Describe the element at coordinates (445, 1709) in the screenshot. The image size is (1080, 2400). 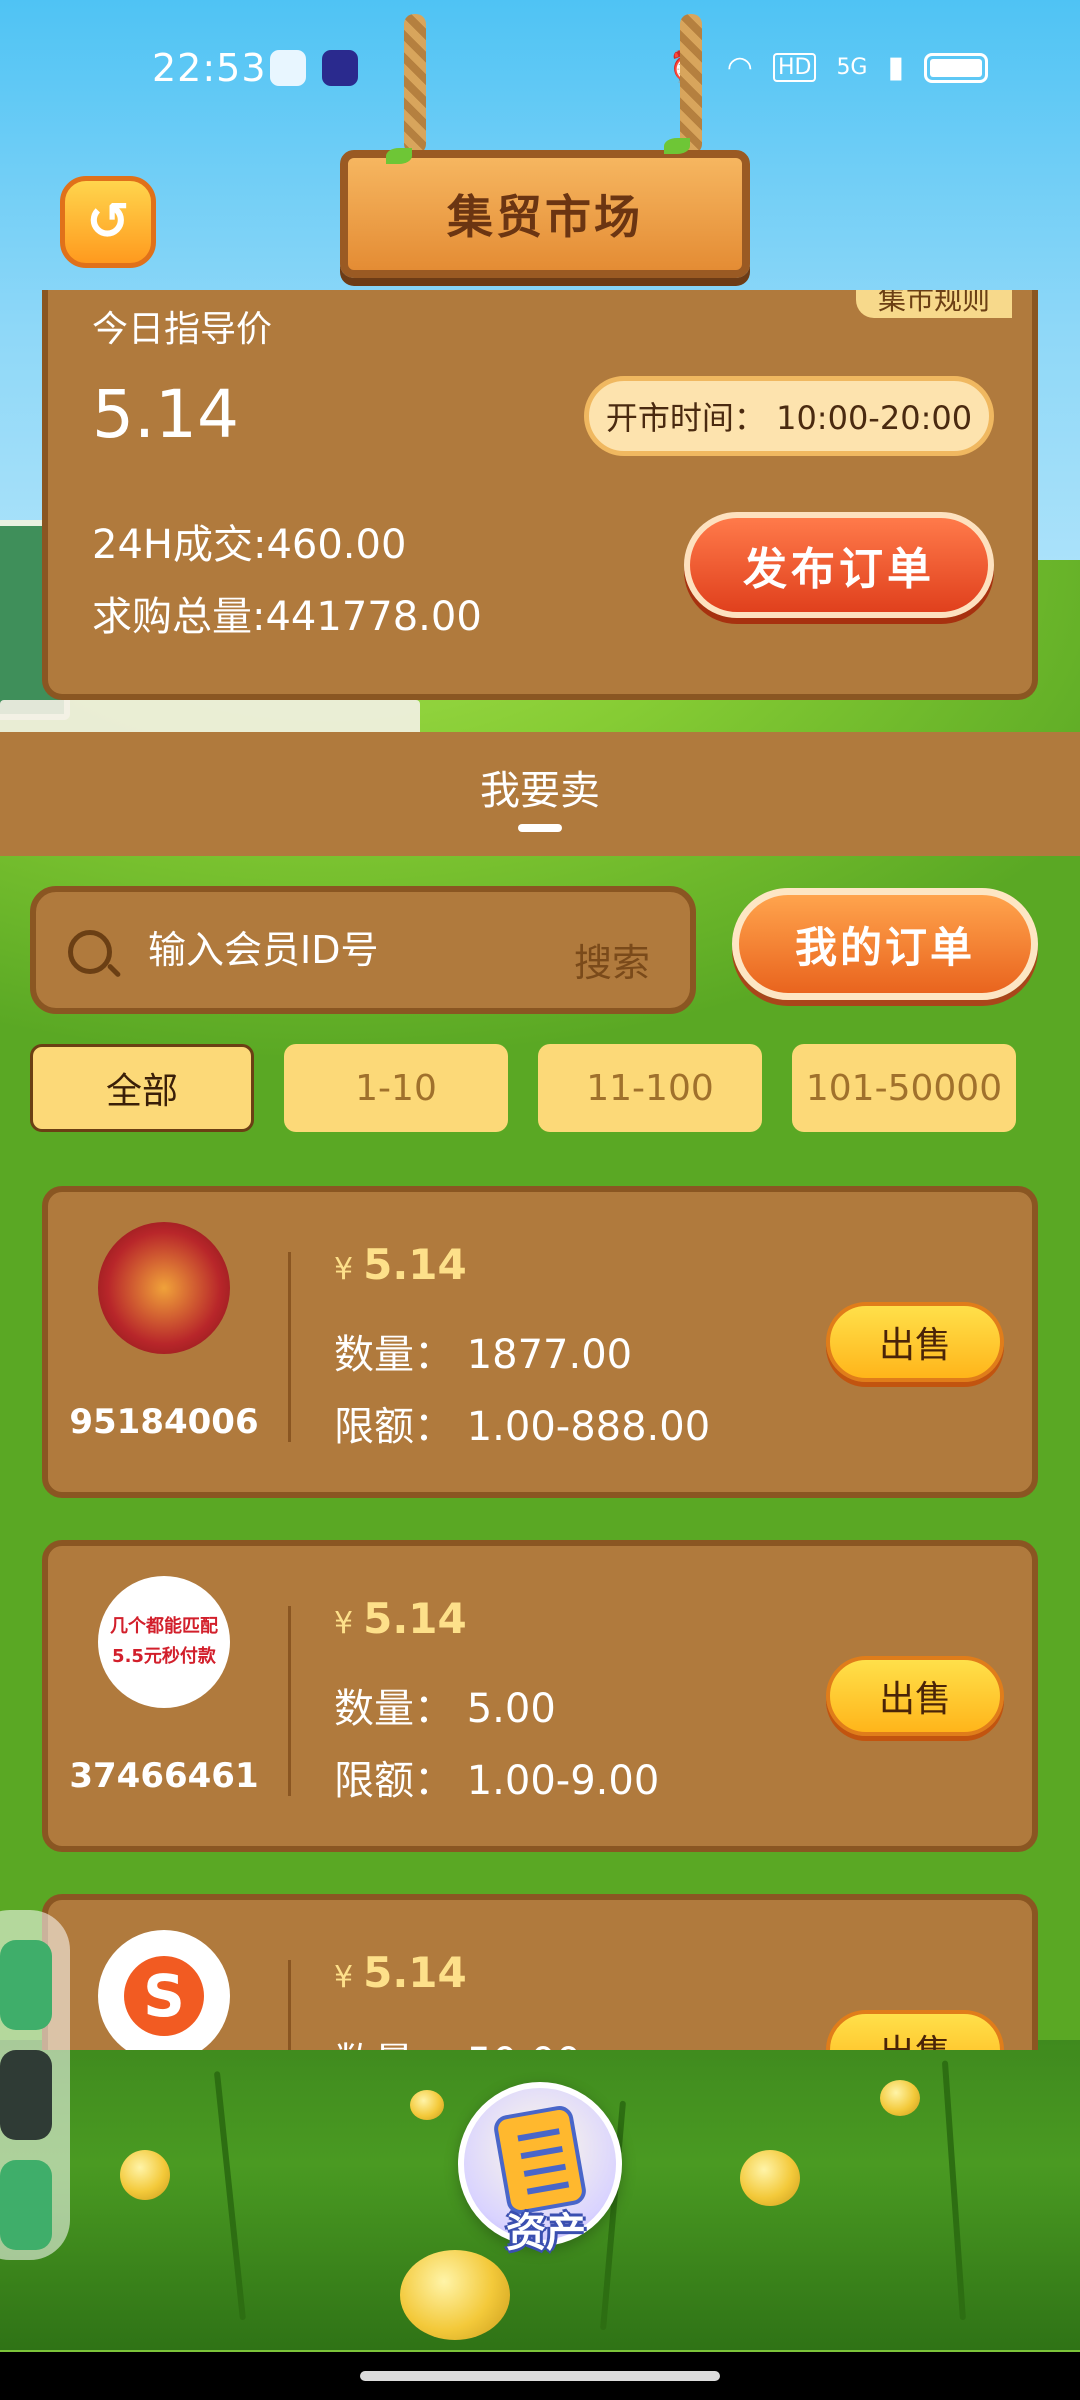
I see `order-quantity: 数量： 5.00` at that location.